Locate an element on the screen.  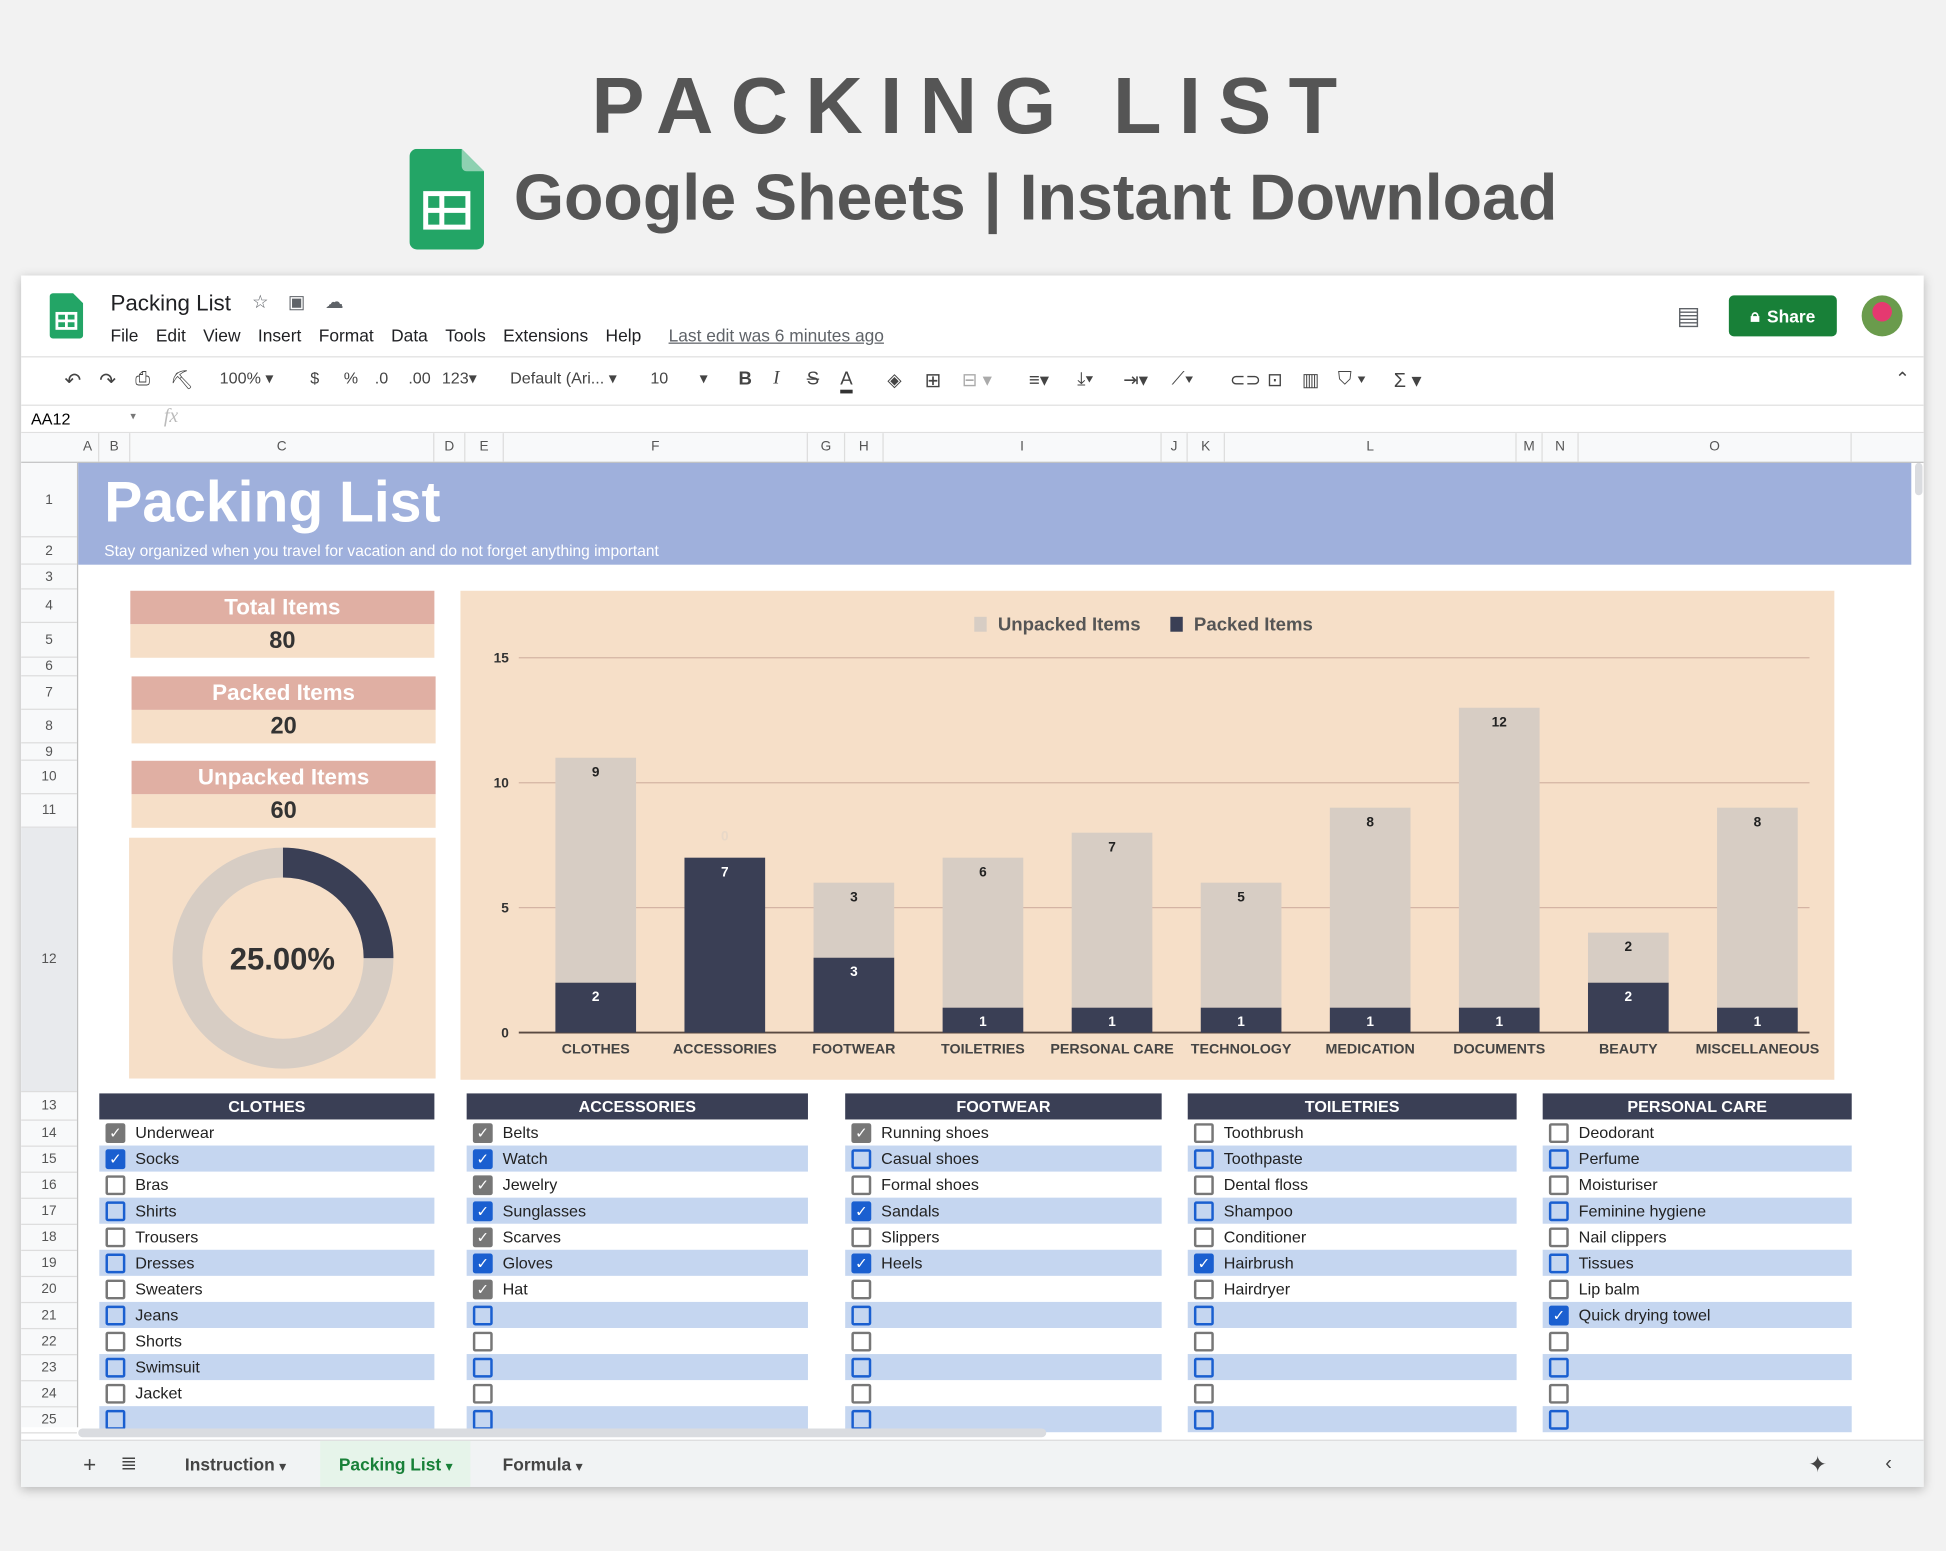
row-header-23: 23 is located at coordinates (49, 1368).